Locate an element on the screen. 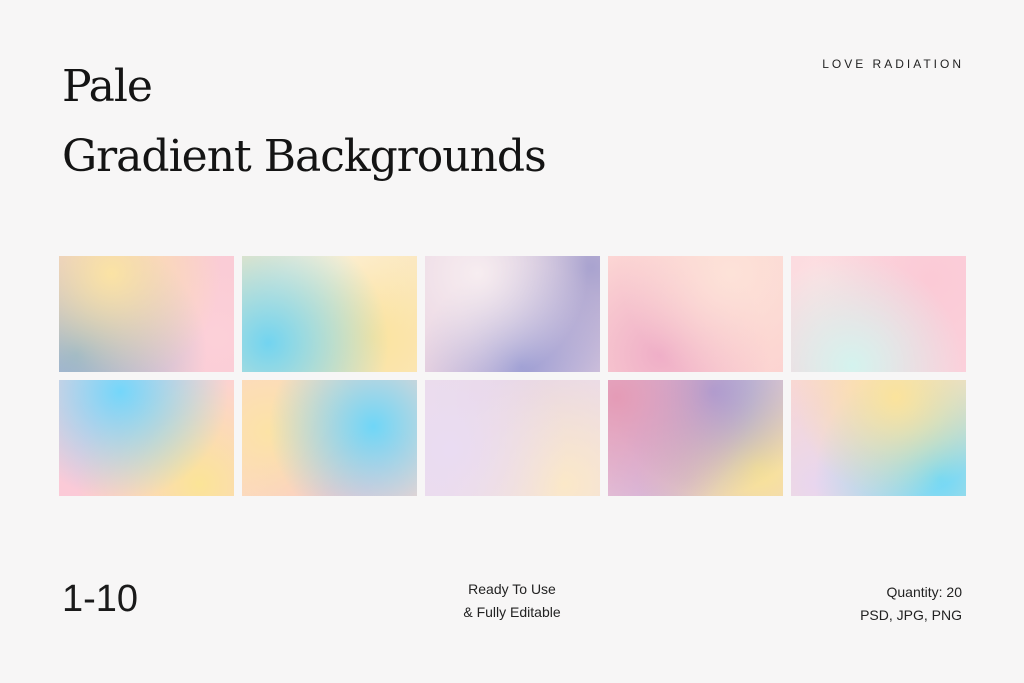  feature-line-2: & Fully Editable is located at coordinates (512, 612).